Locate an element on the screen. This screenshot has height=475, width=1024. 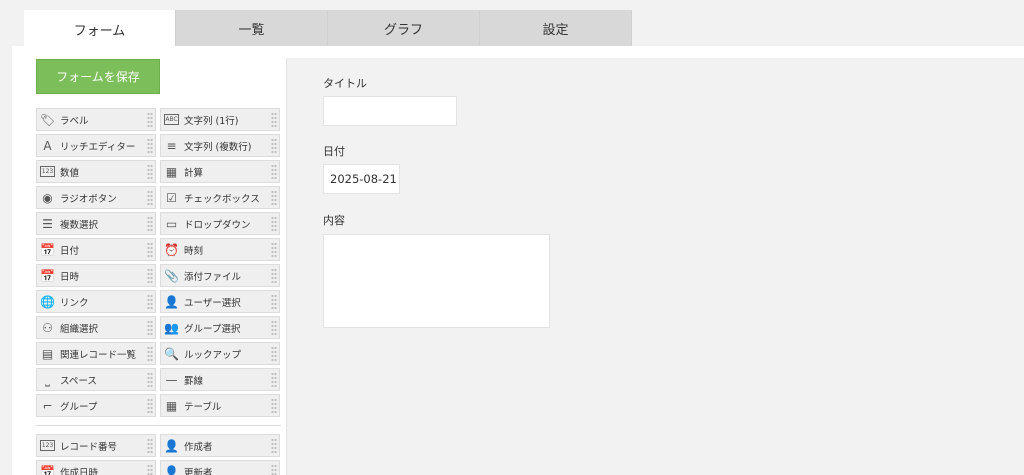
palette-item: ⌐ グループ is located at coordinates (96, 405).